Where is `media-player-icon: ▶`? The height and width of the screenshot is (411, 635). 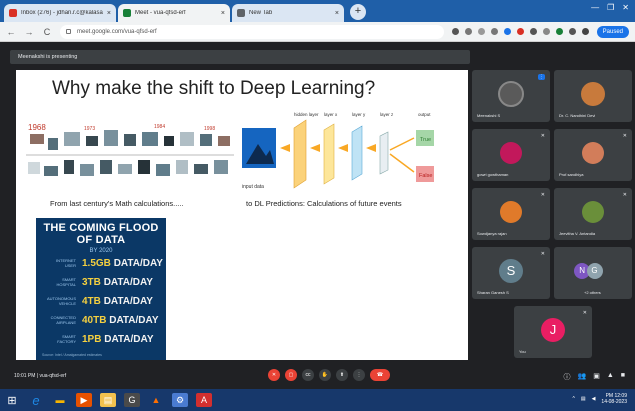
media-player-icon: ▶ is located at coordinates (84, 400).